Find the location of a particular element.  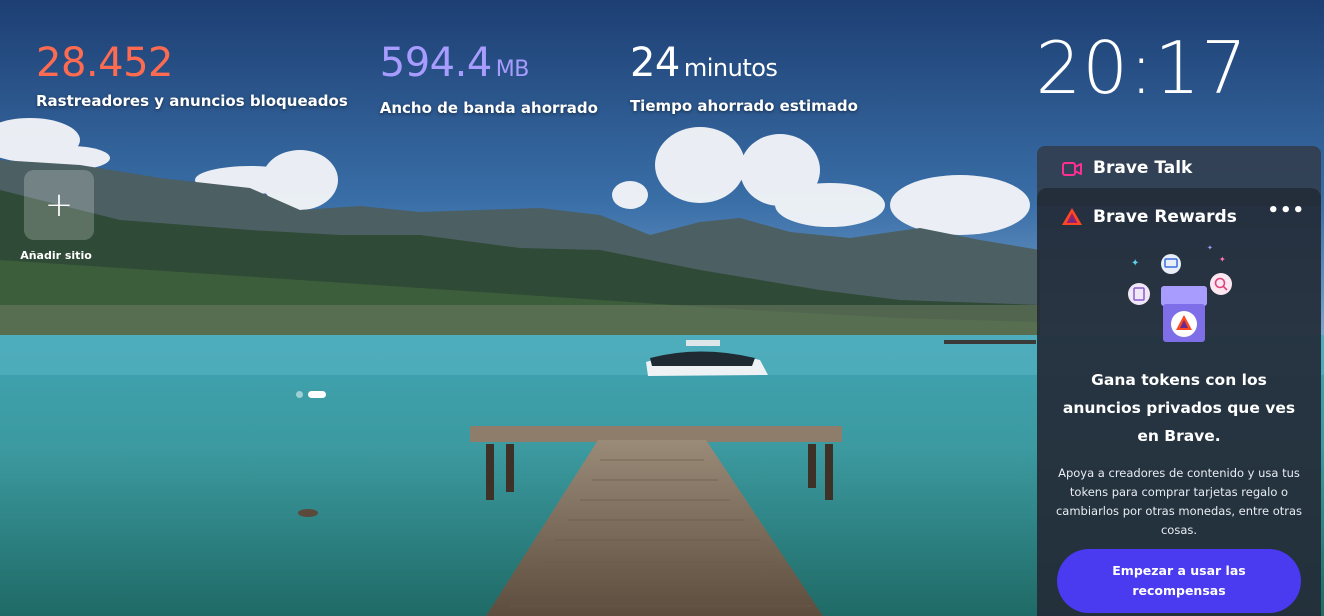

stat-bandwidth-saved: 594.4 MB Ancho de banda ahorrado is located at coordinates (489, 78).